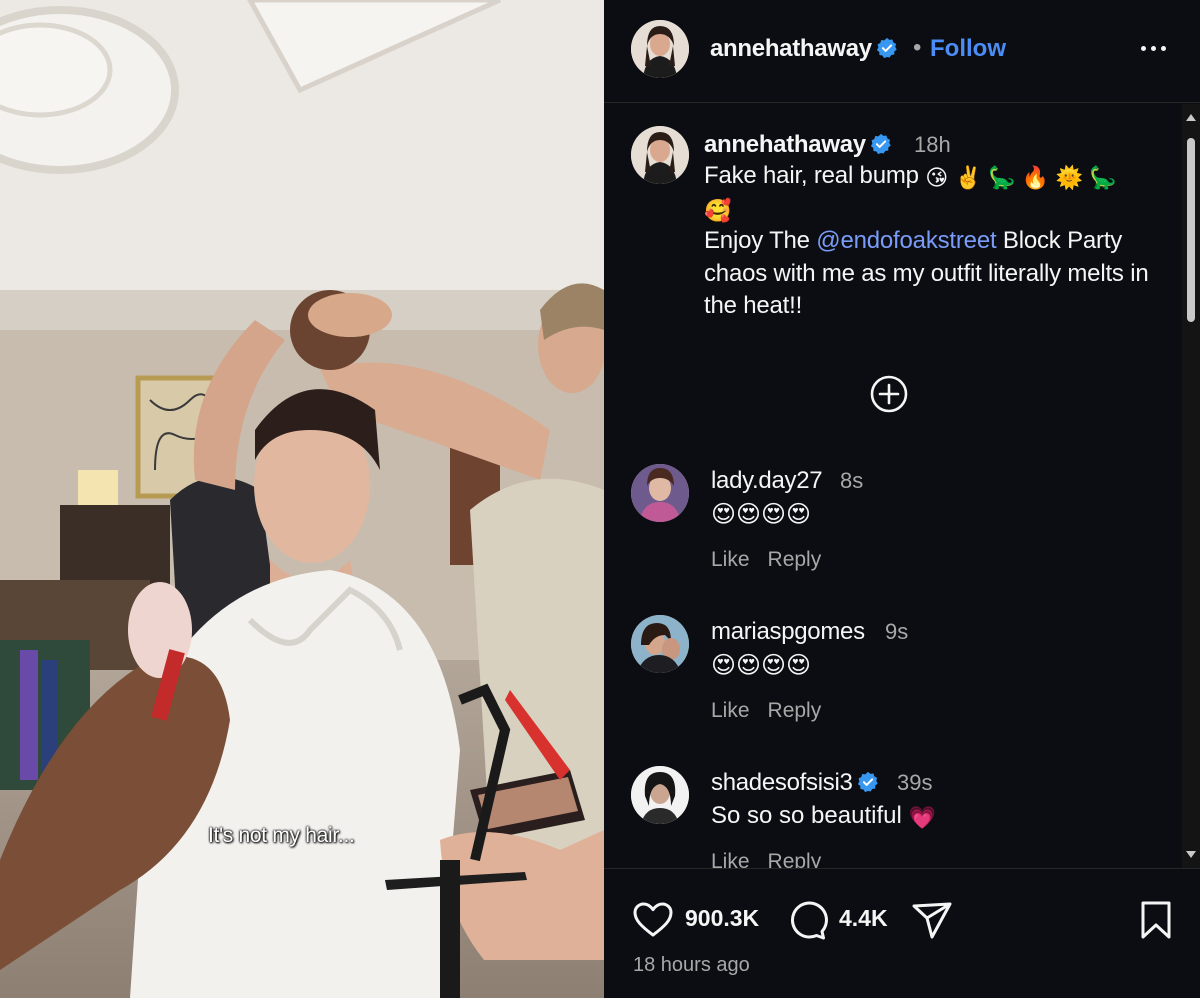 This screenshot has height=998, width=1200. I want to click on mention-link: @endofoakstreet, so click(906, 240).